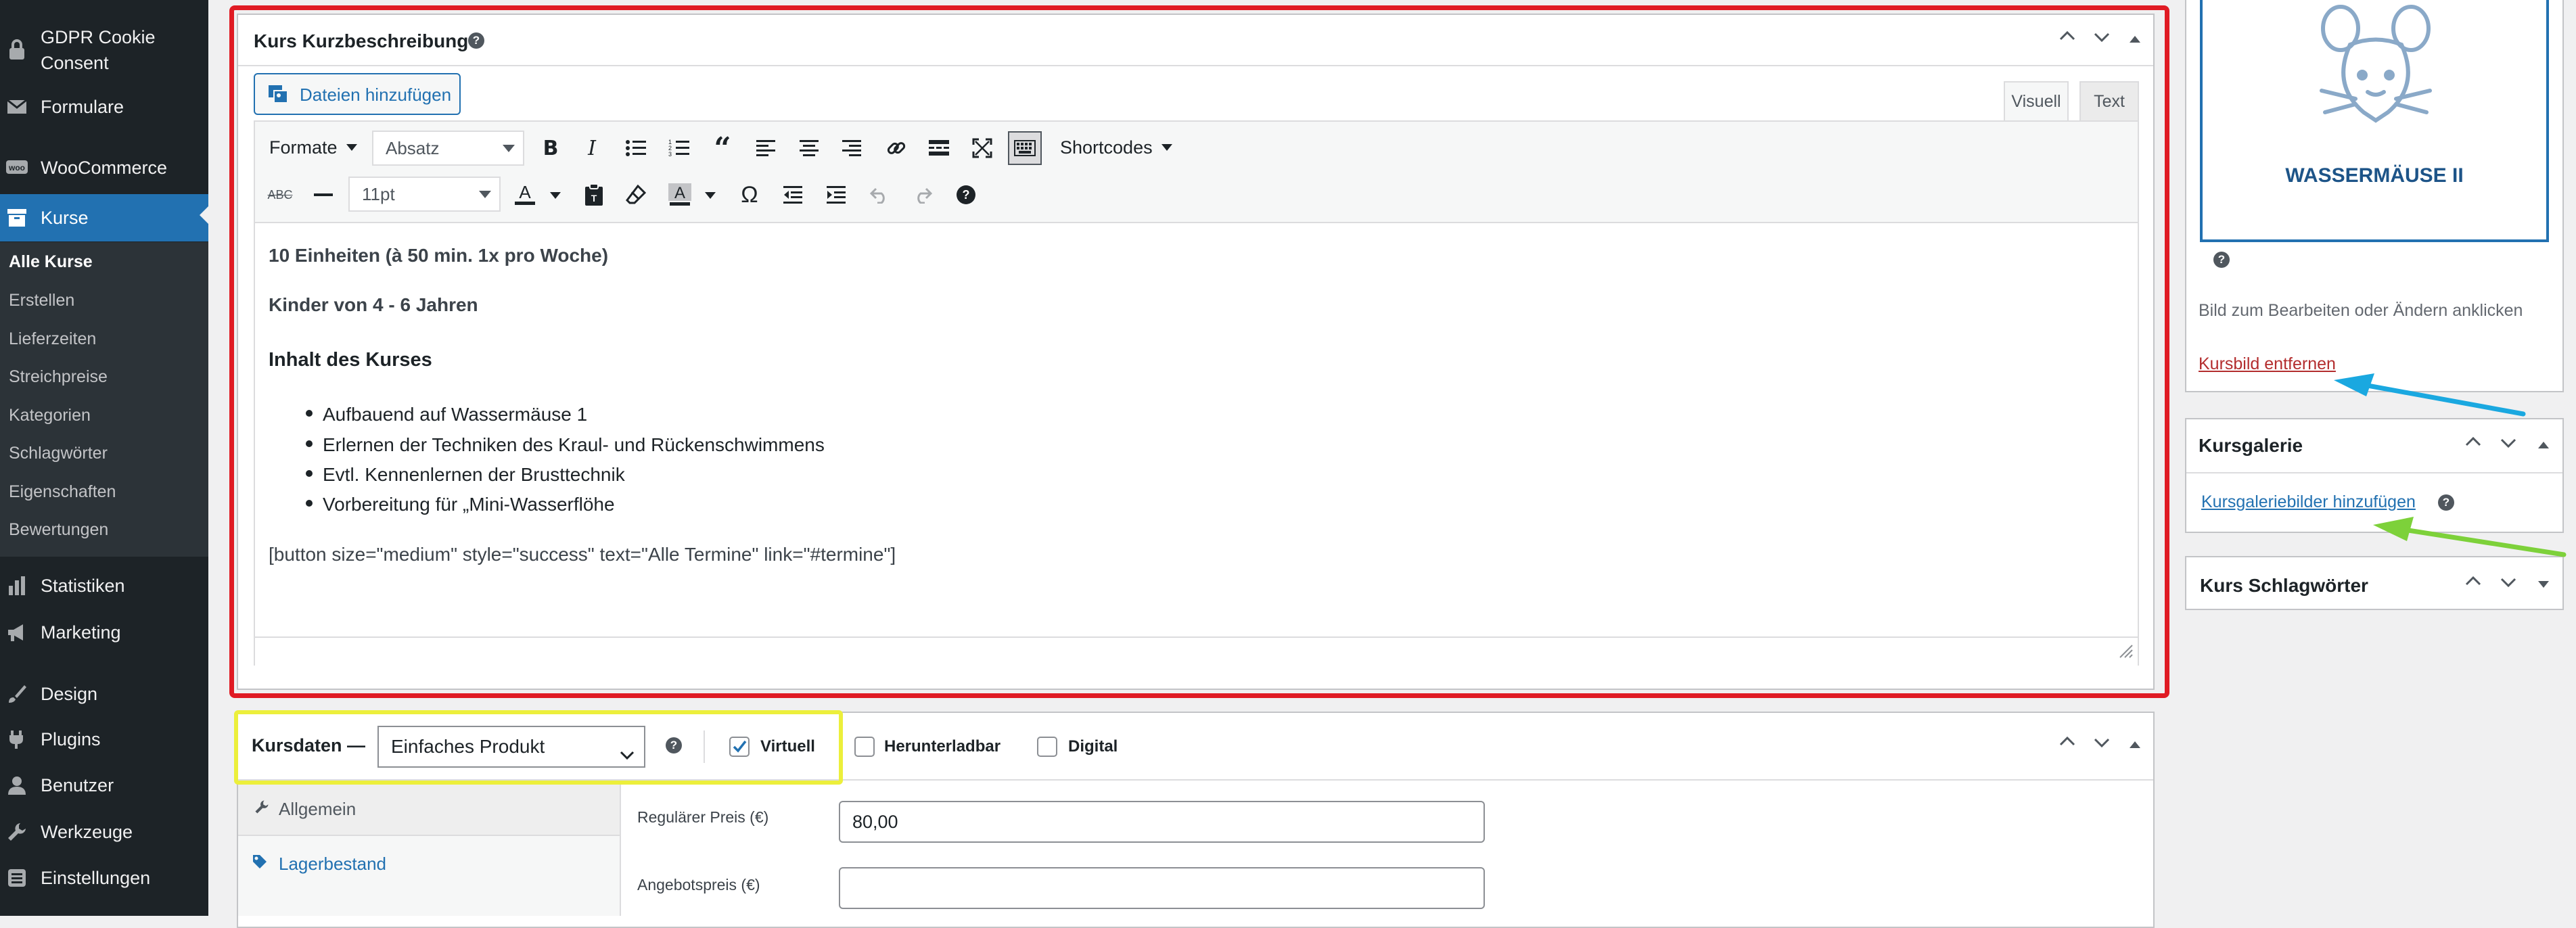  What do you see at coordinates (204, 215) in the screenshot?
I see `current-menu-arrow` at bounding box center [204, 215].